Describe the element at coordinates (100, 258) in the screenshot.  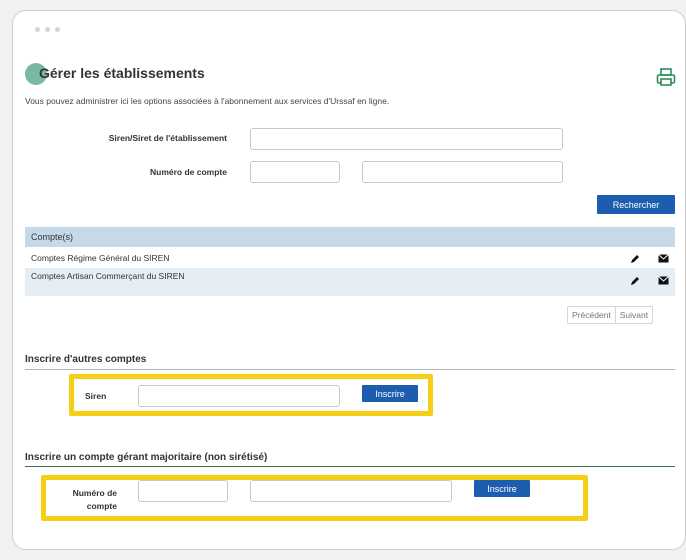
I see `account-row-label: Comptes Régime Général du SIREN` at that location.